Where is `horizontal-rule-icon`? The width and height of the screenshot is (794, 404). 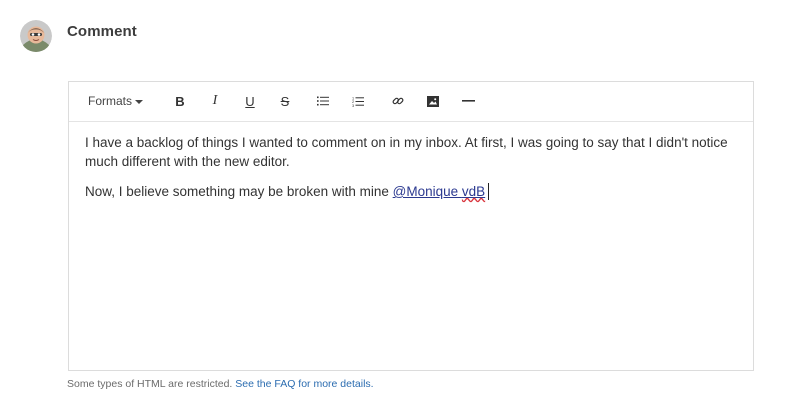 horizontal-rule-icon is located at coordinates (468, 101).